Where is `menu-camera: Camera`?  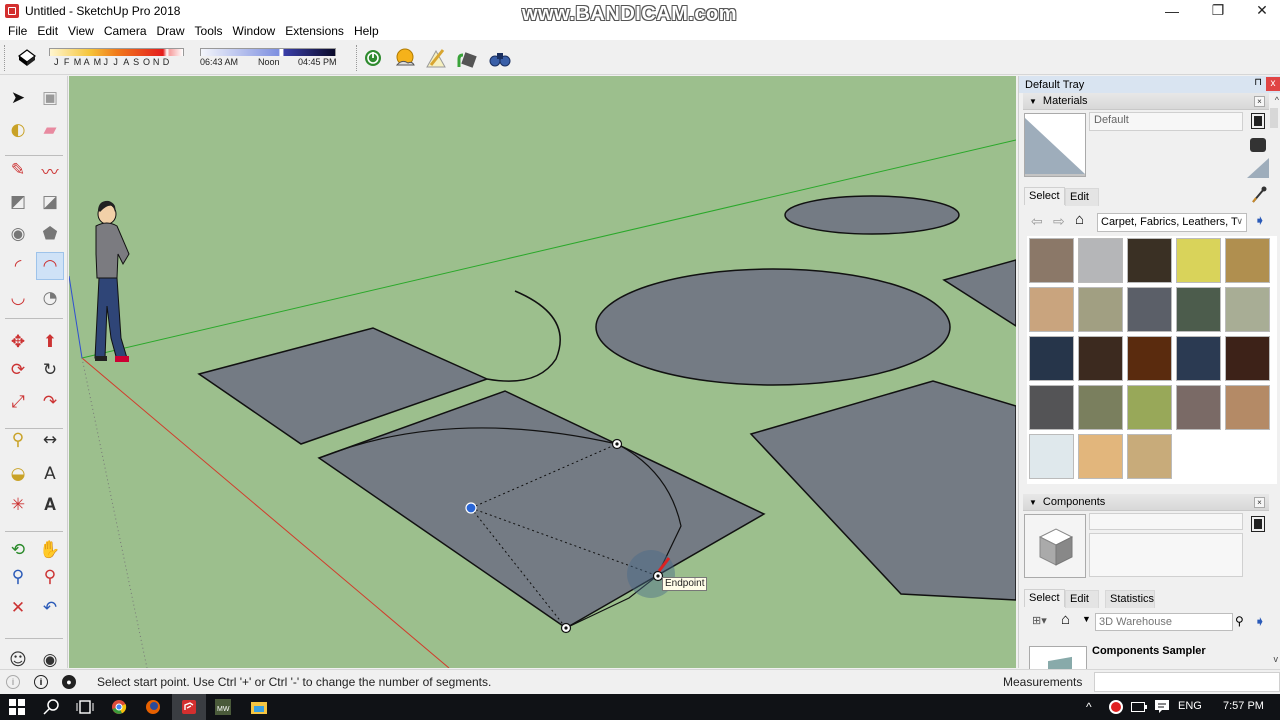 menu-camera: Camera is located at coordinates (125, 31).